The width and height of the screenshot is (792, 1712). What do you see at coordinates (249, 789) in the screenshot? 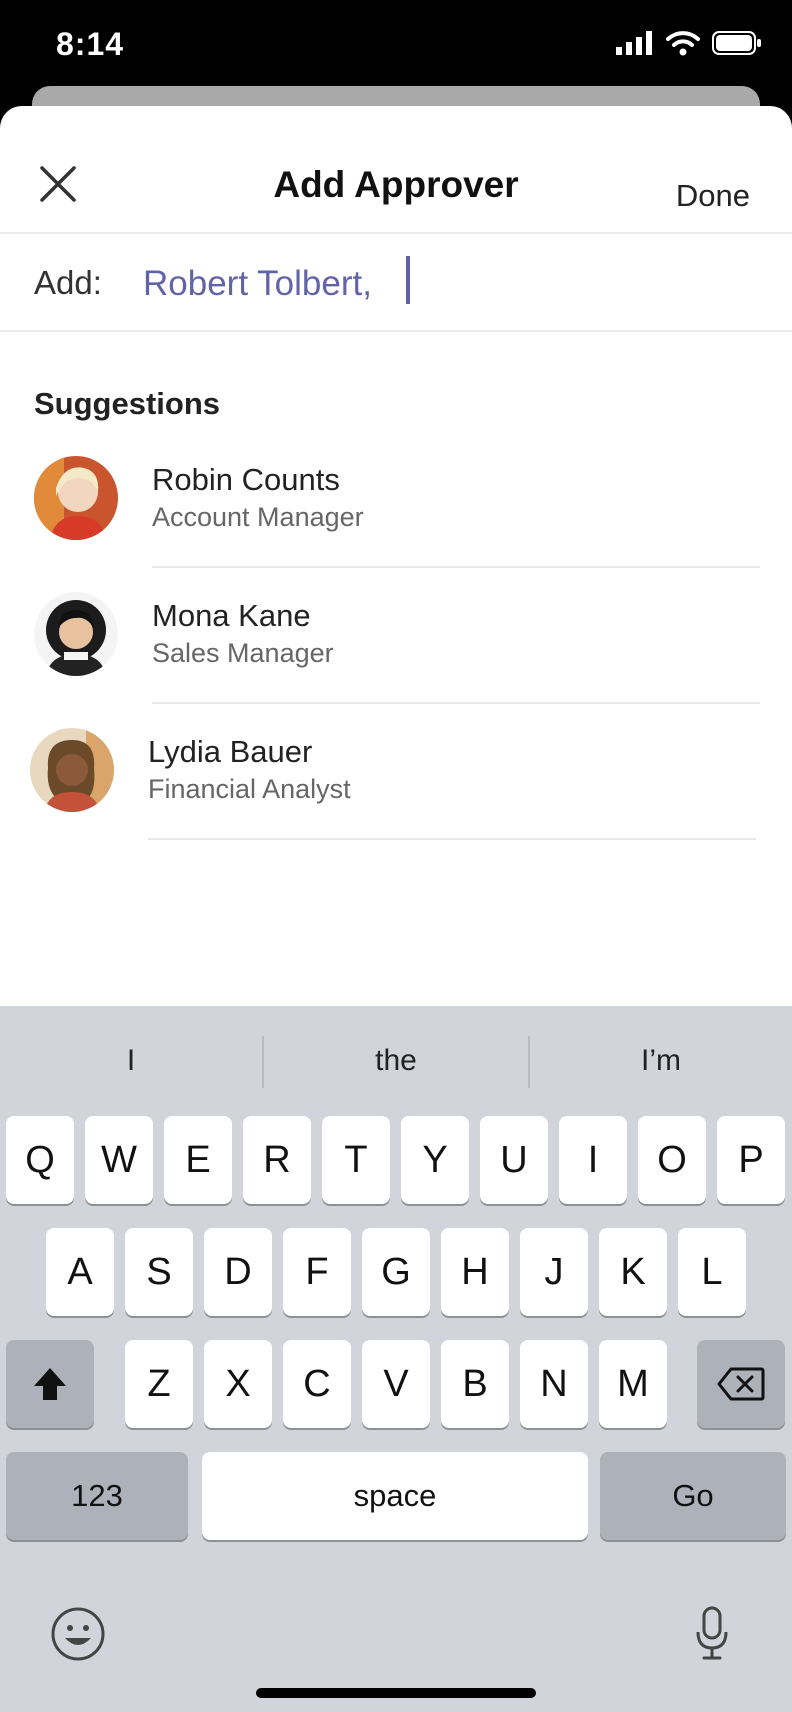
I see `person-role: Financial Analyst` at bounding box center [249, 789].